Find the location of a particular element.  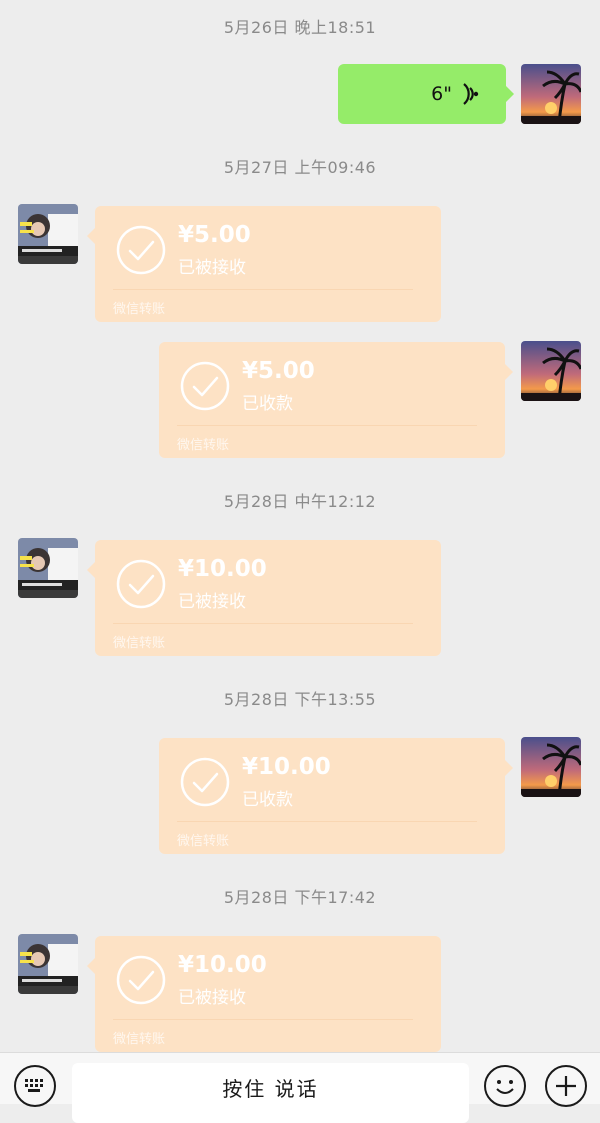

emoji-icon is located at coordinates (505, 1086).